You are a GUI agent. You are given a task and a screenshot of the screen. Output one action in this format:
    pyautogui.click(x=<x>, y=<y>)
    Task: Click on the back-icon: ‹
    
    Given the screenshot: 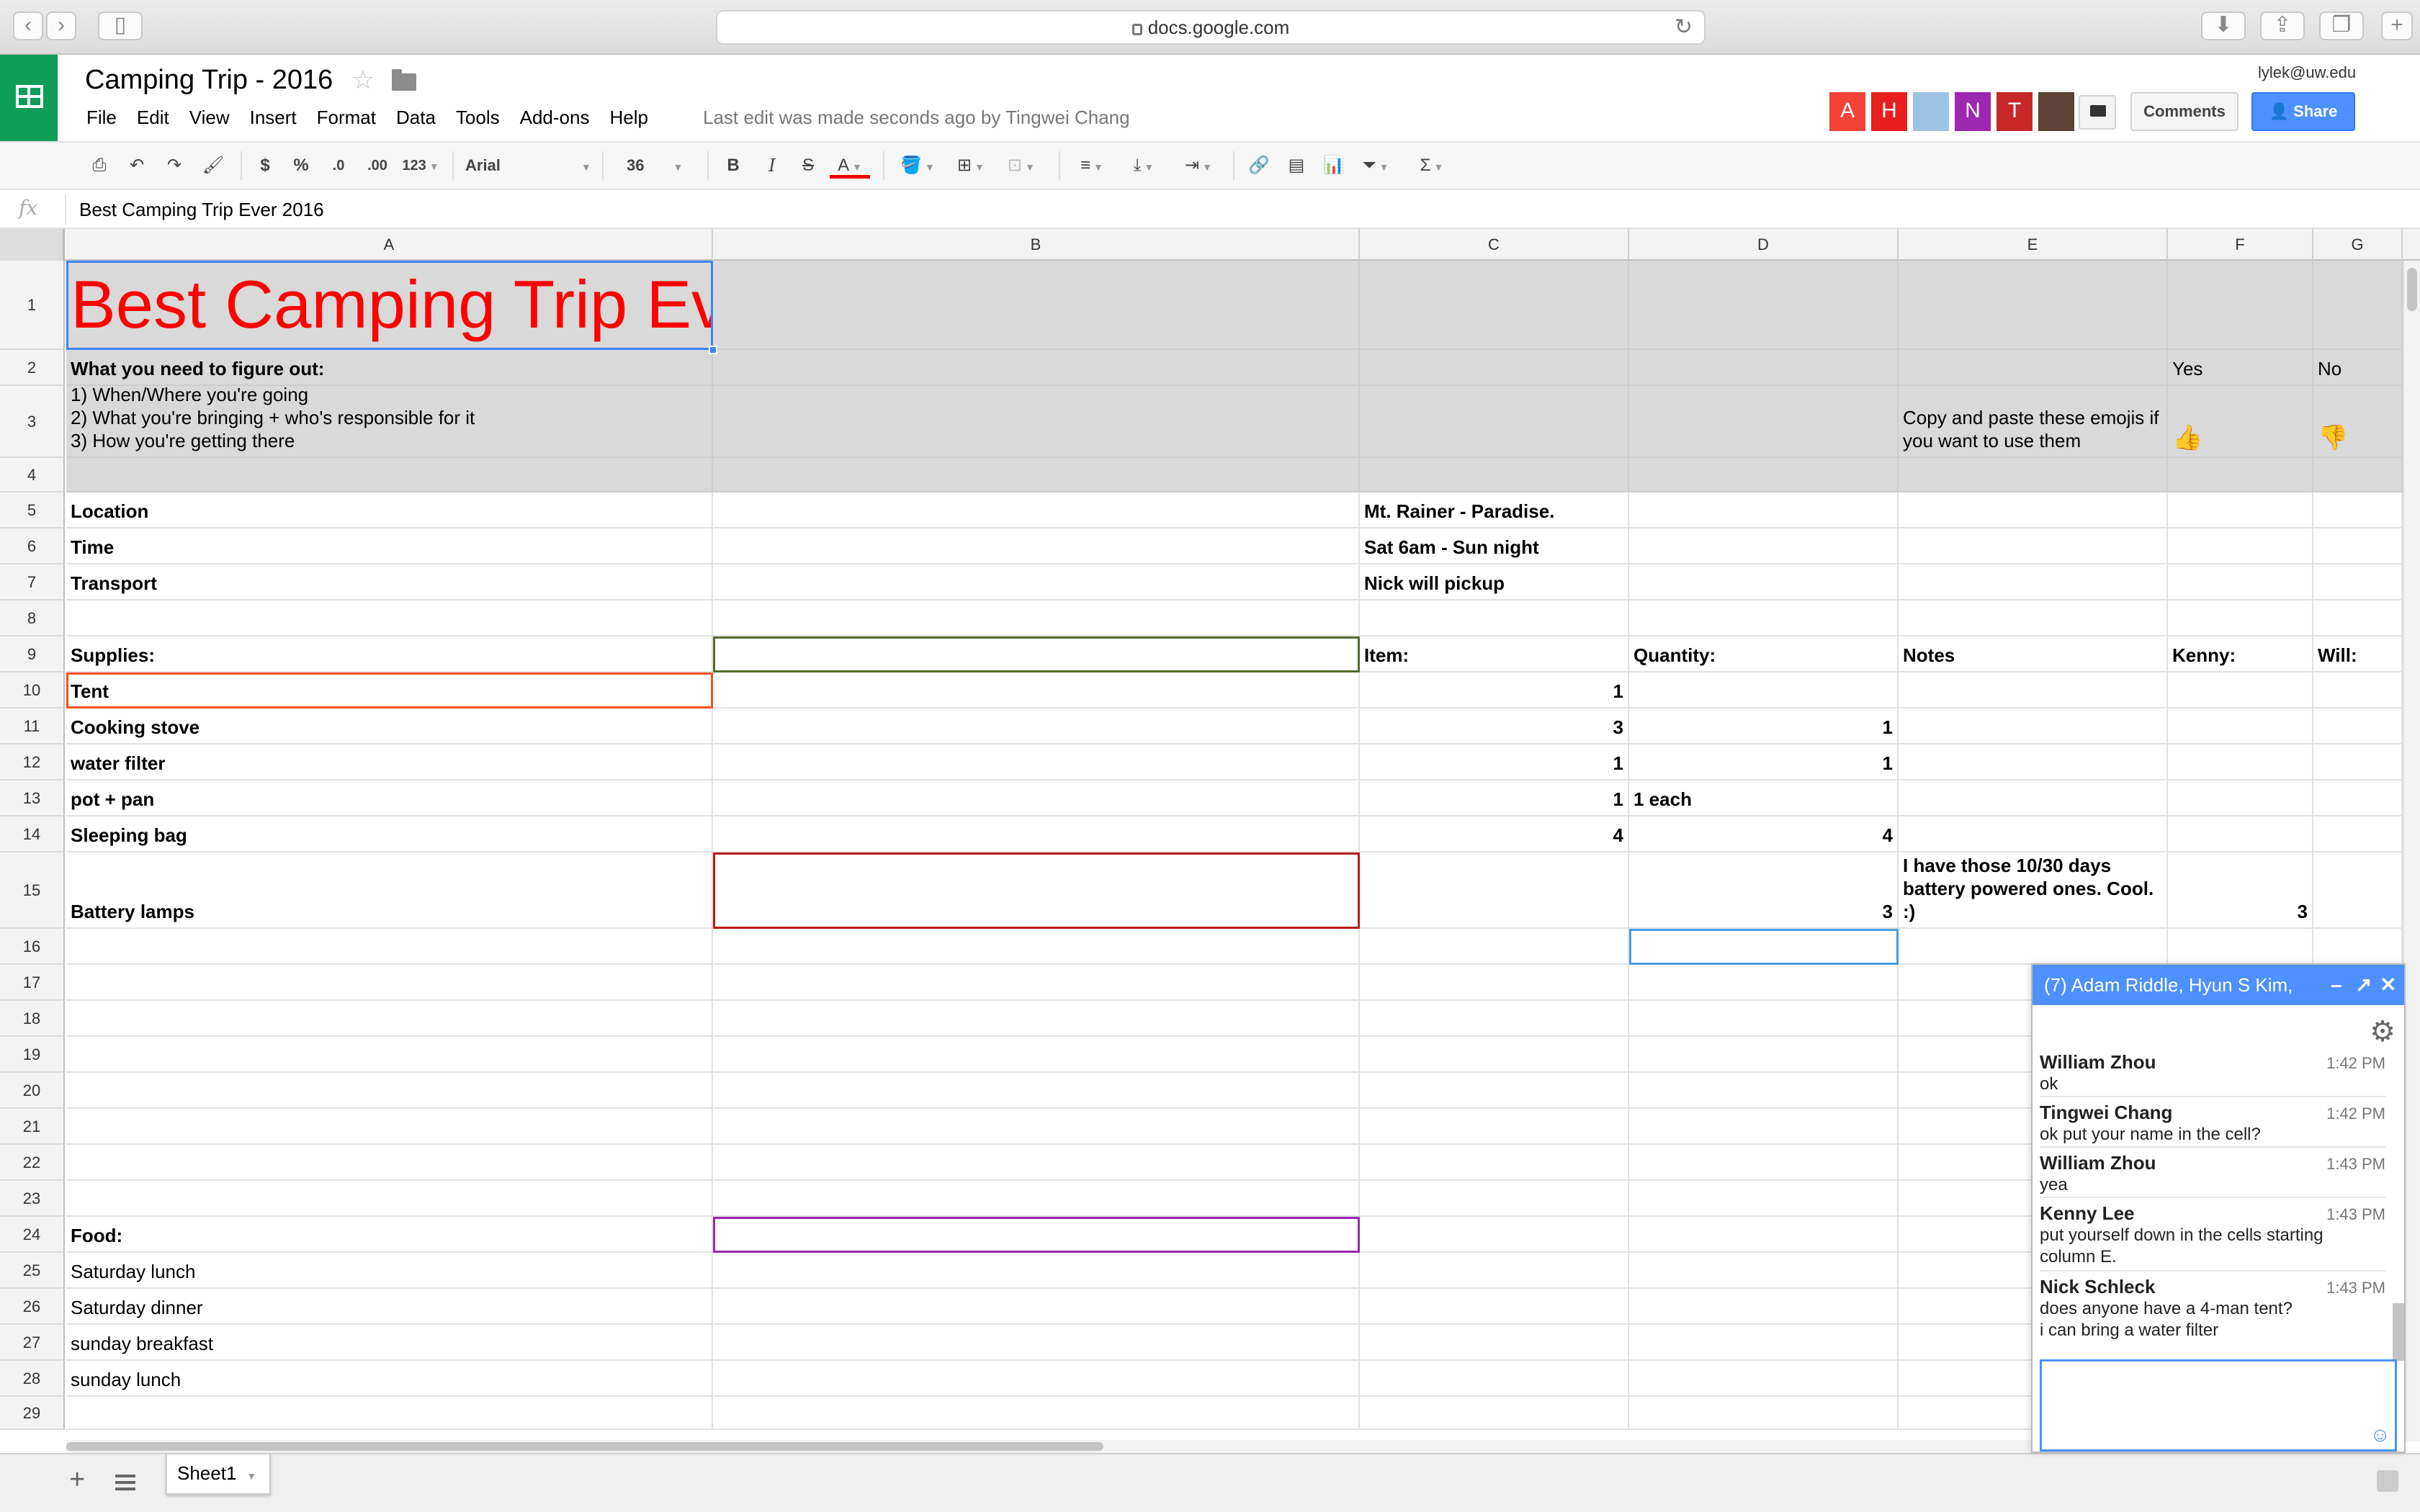 What is the action you would take?
    pyautogui.click(x=28, y=26)
    